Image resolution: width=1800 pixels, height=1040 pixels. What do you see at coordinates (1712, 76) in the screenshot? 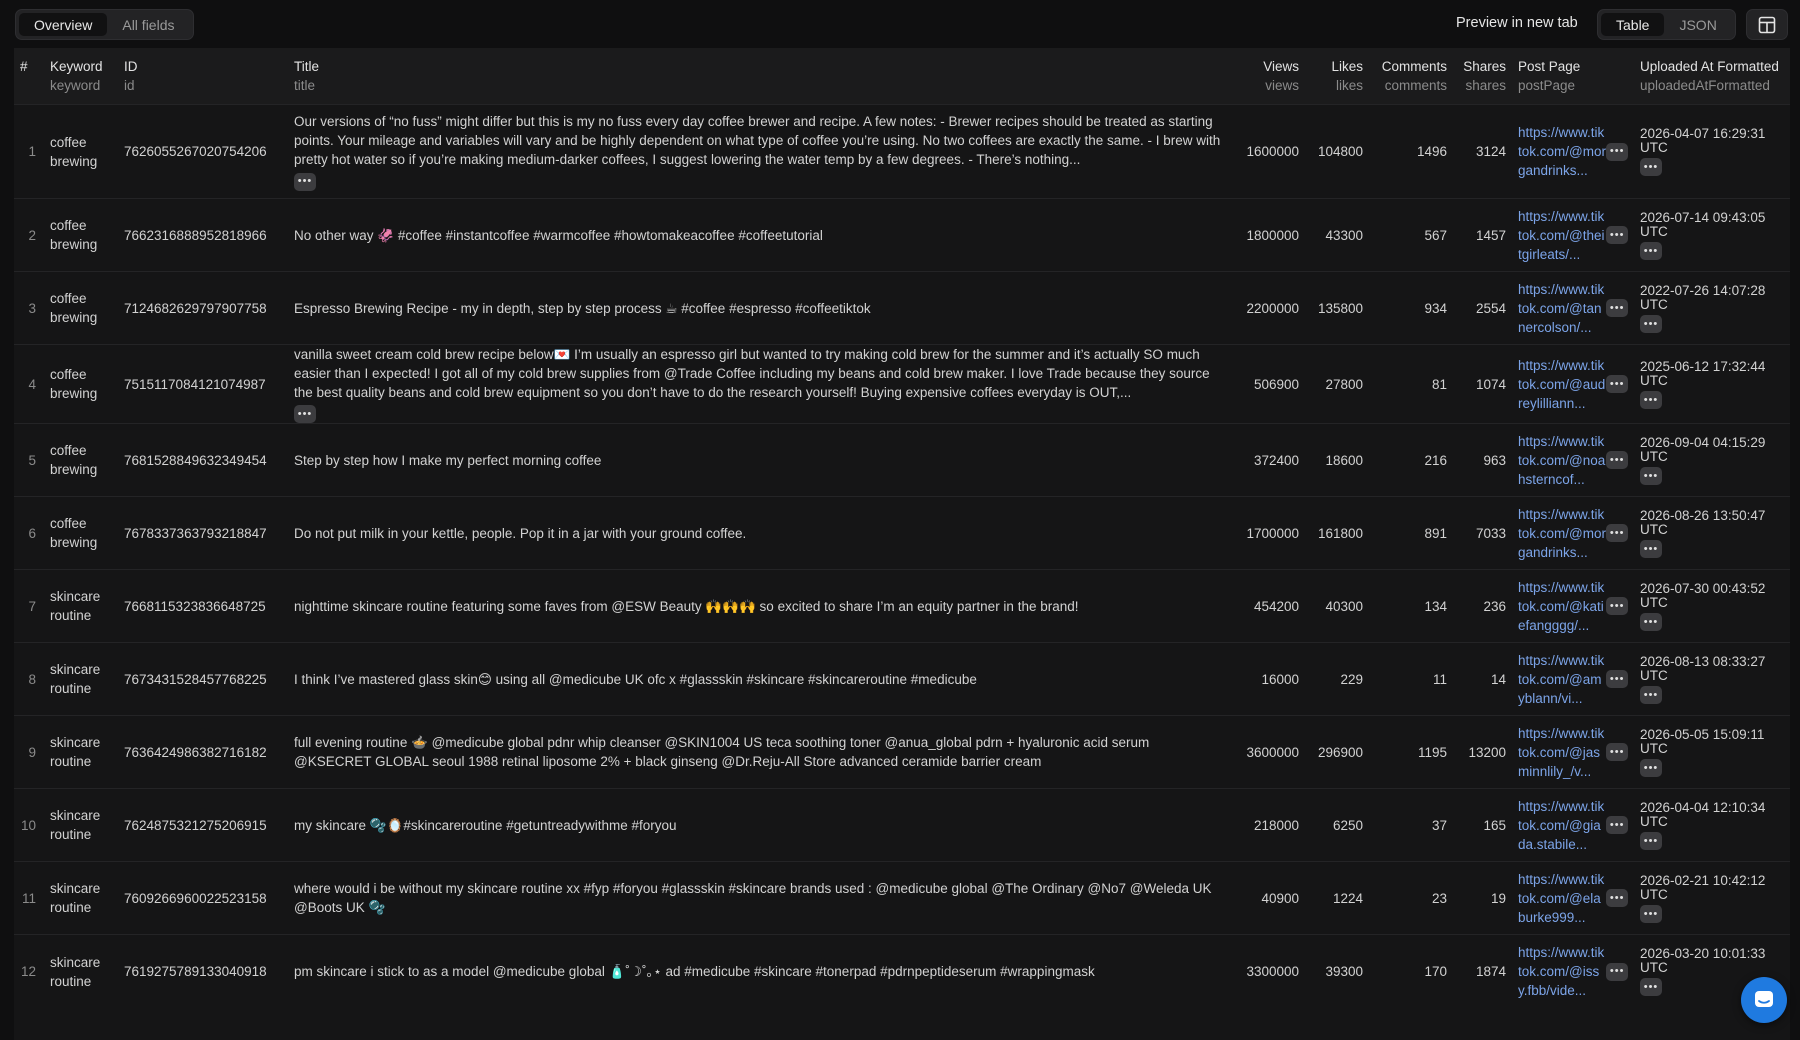
I see `header-uploaded-at: Uploaded At Formatted uploadedAtFormatted` at bounding box center [1712, 76].